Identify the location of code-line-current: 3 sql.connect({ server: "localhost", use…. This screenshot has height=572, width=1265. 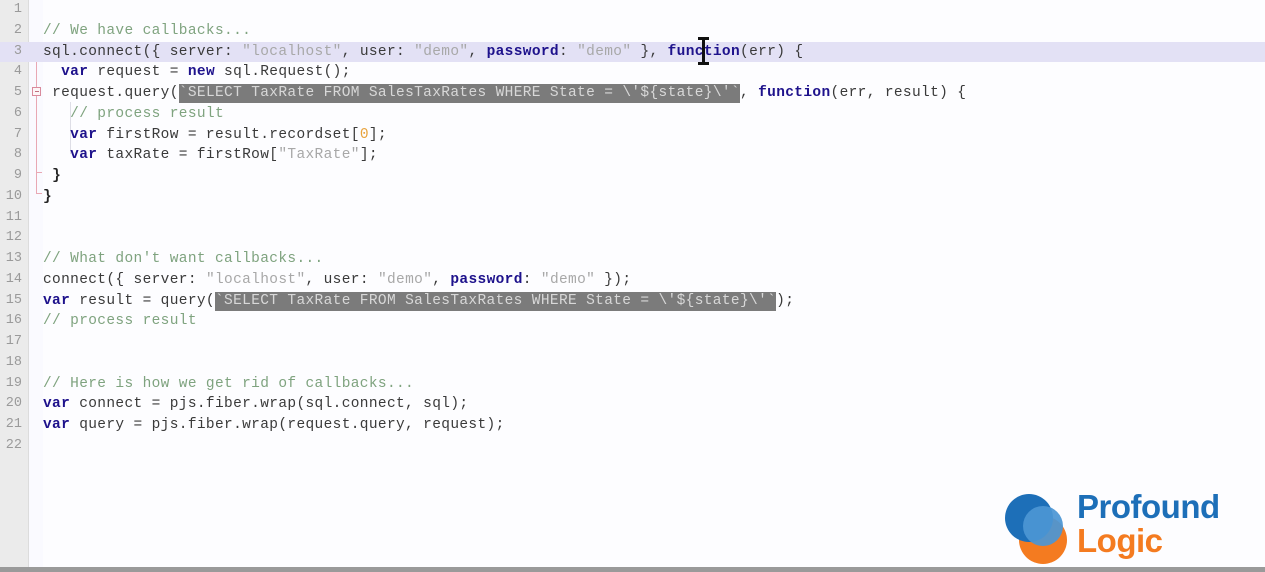
(632, 52).